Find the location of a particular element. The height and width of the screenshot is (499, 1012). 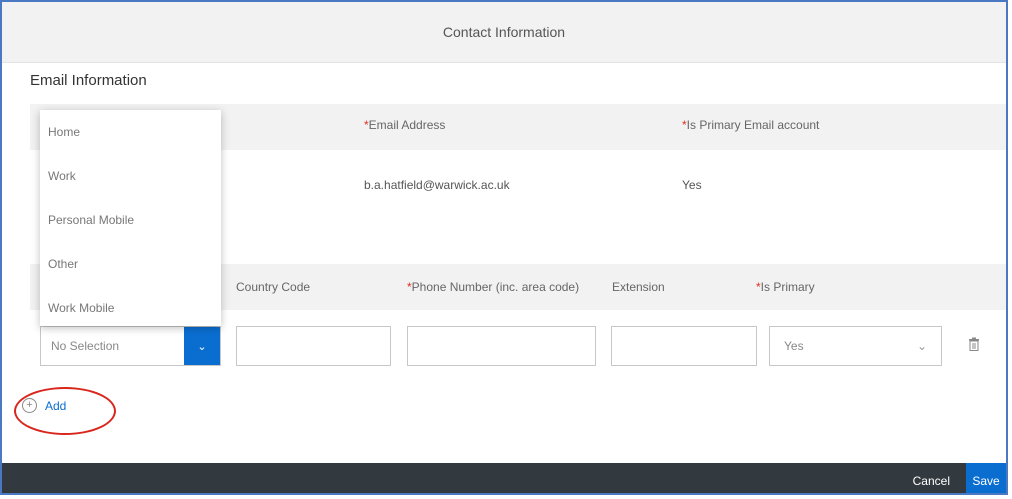

extension-header: Extension is located at coordinates (638, 287).